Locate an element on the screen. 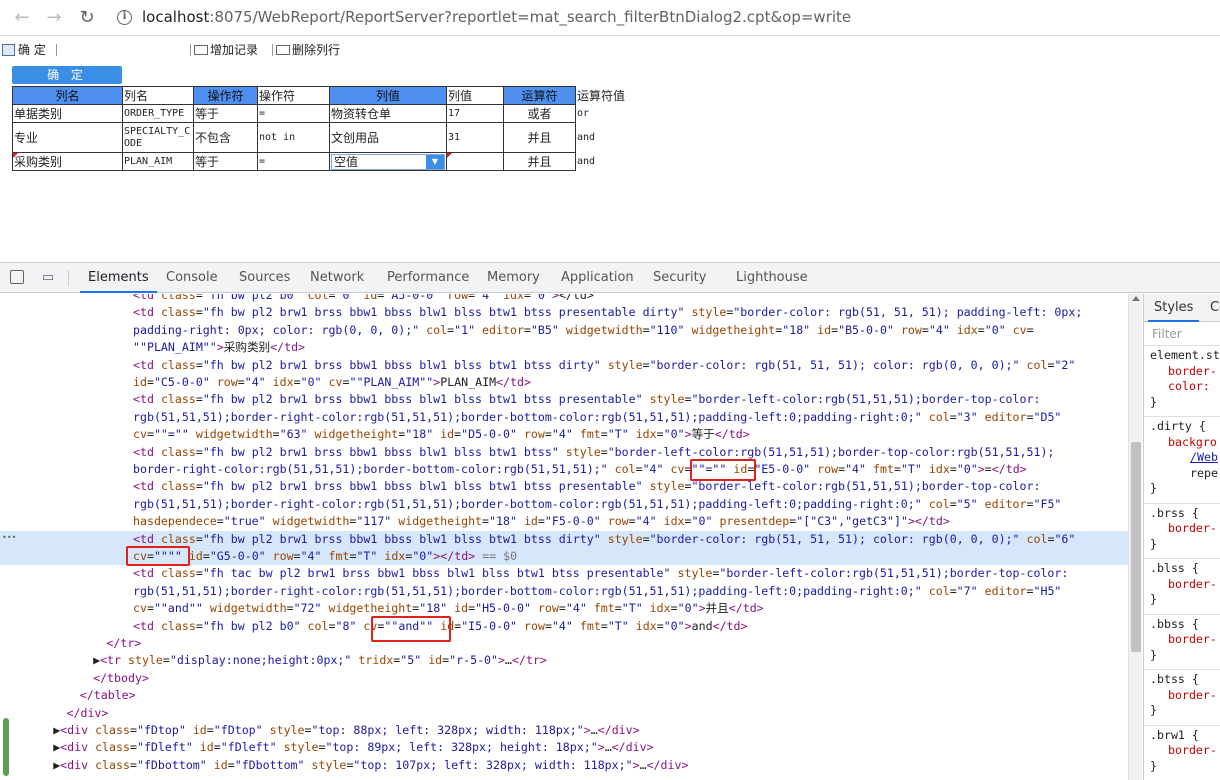 The image size is (1220, 780). style-rule: .blss {border-} is located at coordinates (1182, 587).